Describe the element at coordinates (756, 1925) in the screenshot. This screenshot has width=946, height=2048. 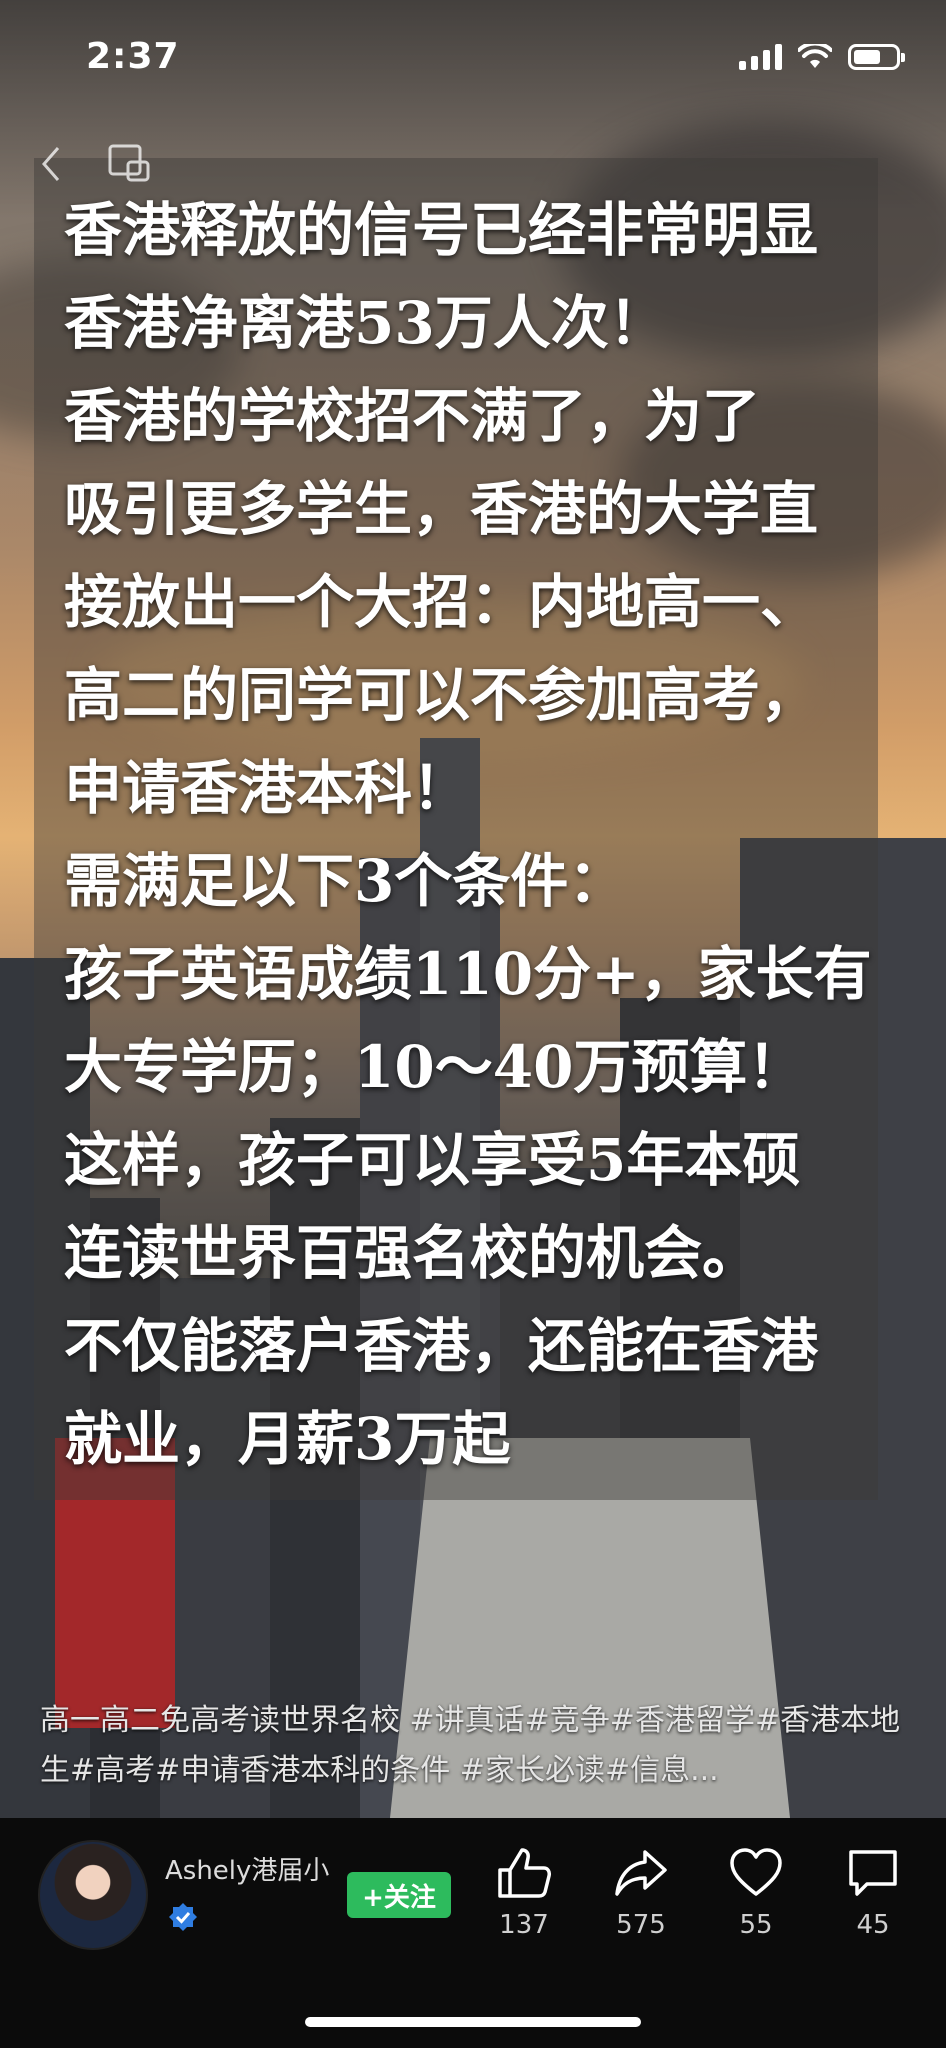
I see `favorite-count: 55` at that location.